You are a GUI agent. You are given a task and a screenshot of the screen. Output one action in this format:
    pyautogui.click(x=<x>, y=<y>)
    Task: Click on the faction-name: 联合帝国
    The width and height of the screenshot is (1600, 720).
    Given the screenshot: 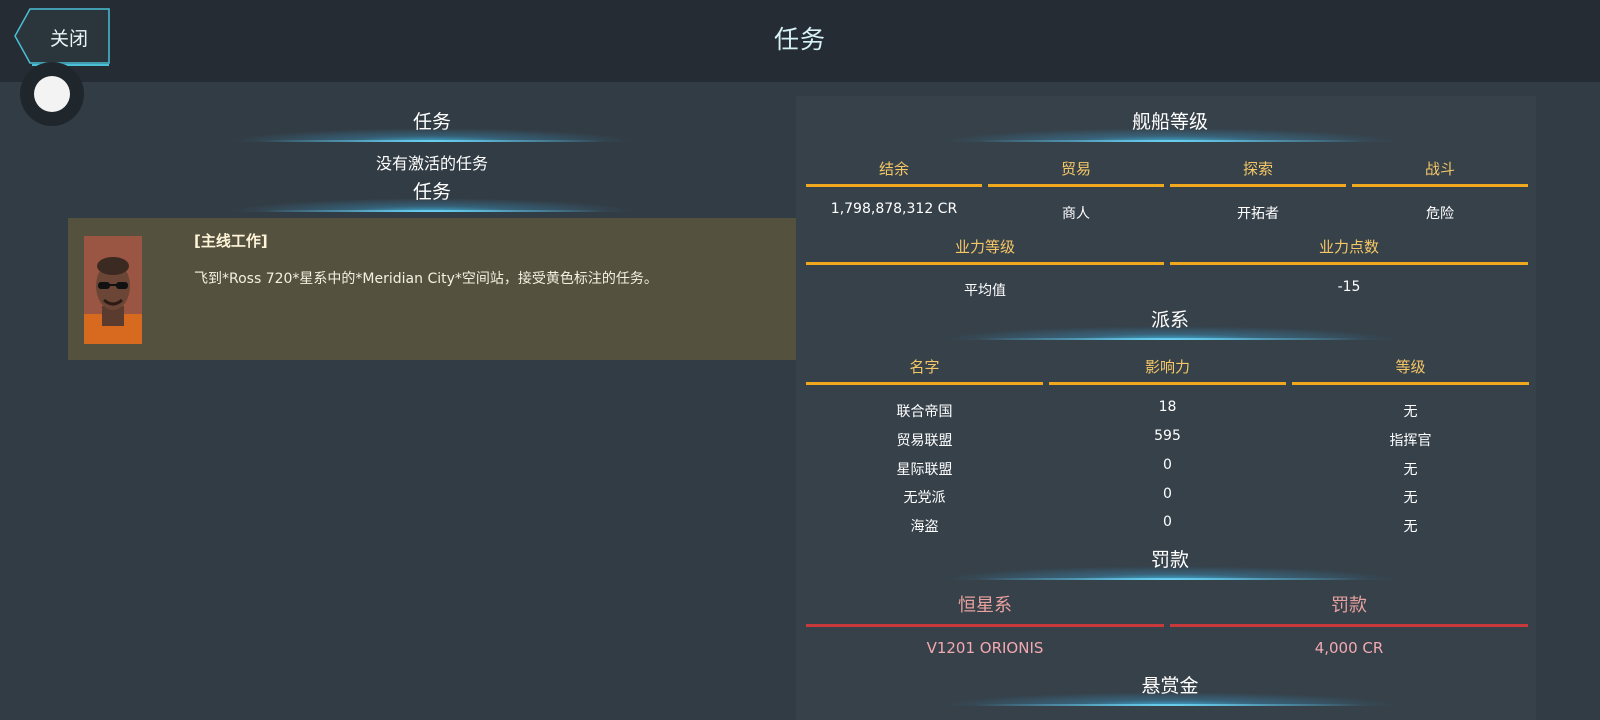 What is the action you would take?
    pyautogui.click(x=924, y=412)
    